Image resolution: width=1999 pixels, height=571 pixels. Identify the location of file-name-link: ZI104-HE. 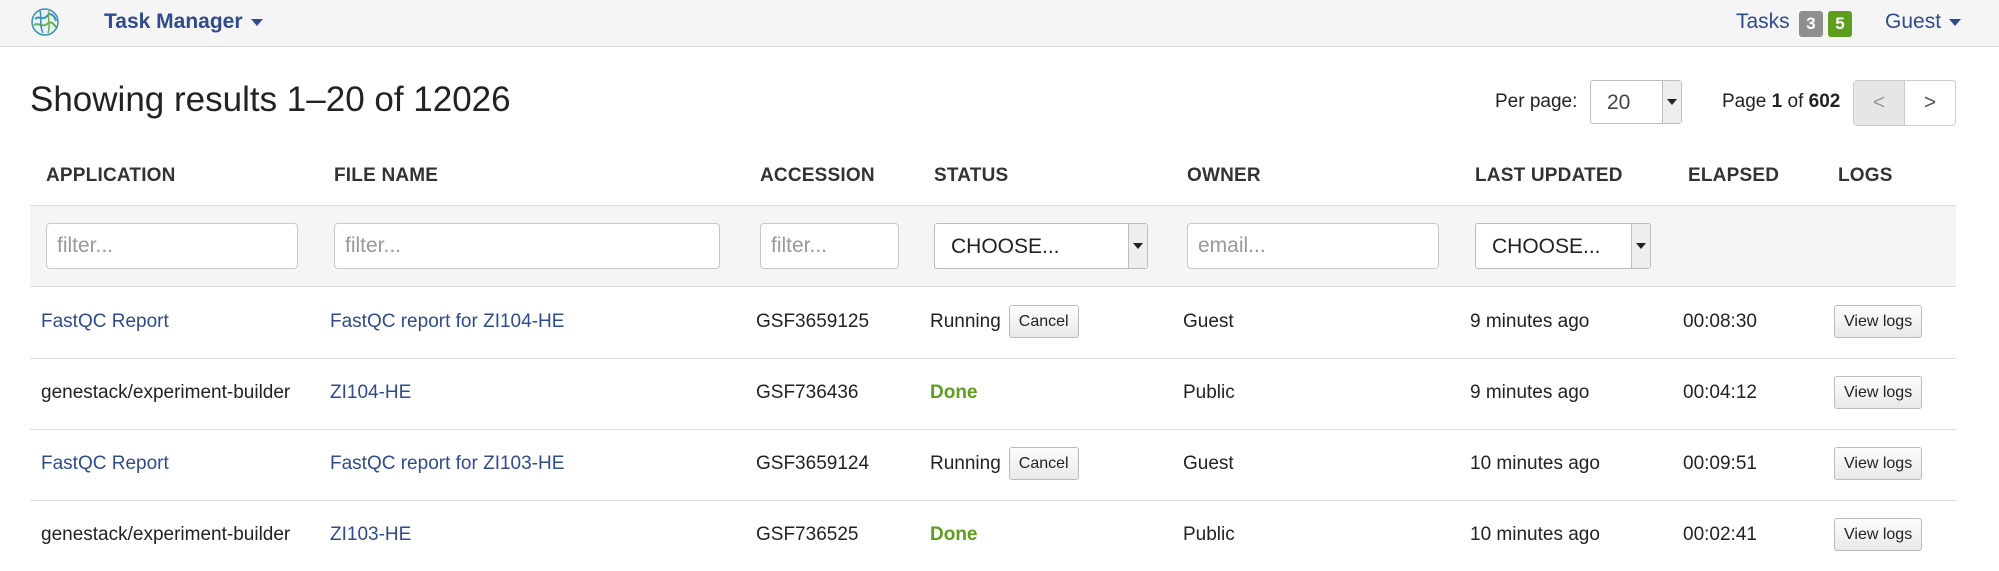
(370, 393).